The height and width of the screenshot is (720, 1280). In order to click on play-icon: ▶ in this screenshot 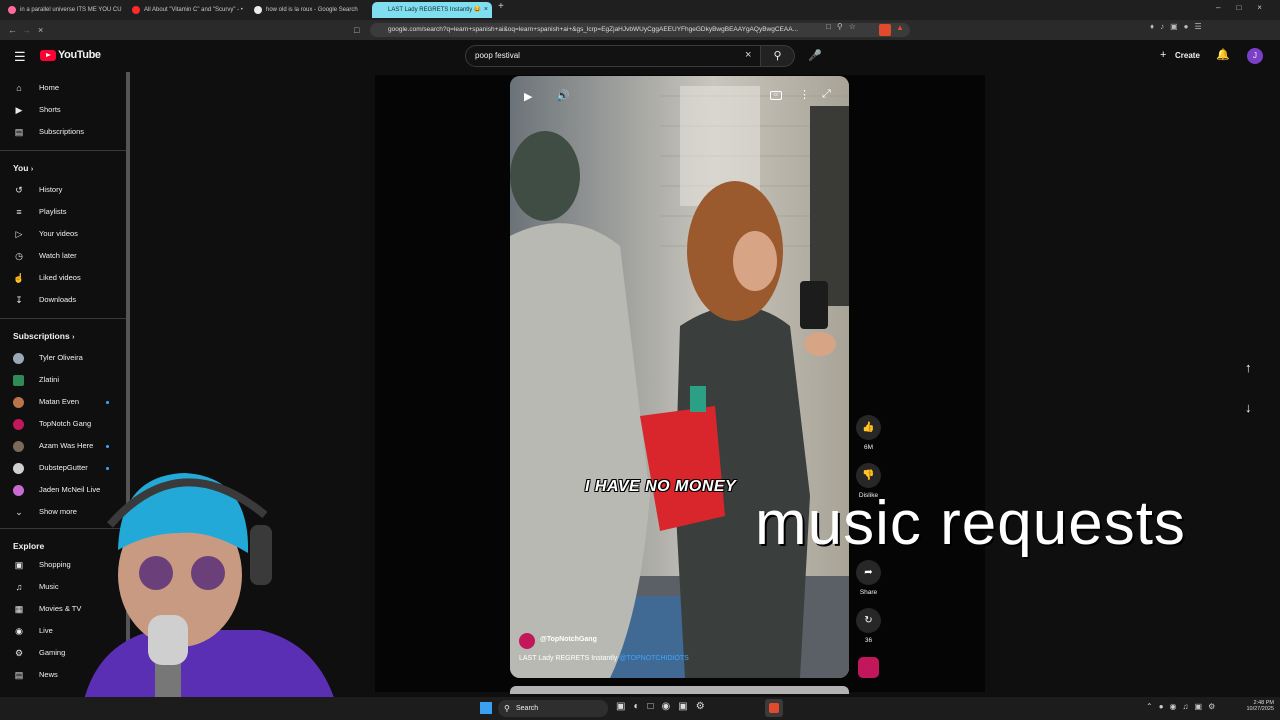, I will do `click(532, 98)`.